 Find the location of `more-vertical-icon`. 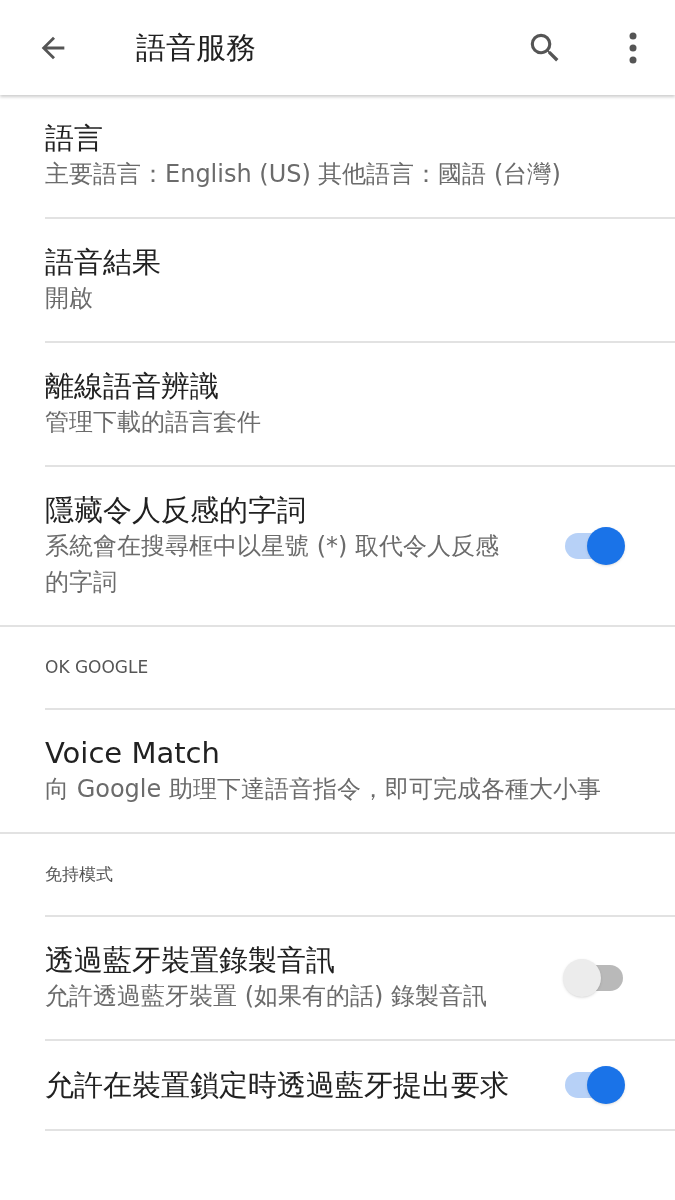

more-vertical-icon is located at coordinates (633, 47).